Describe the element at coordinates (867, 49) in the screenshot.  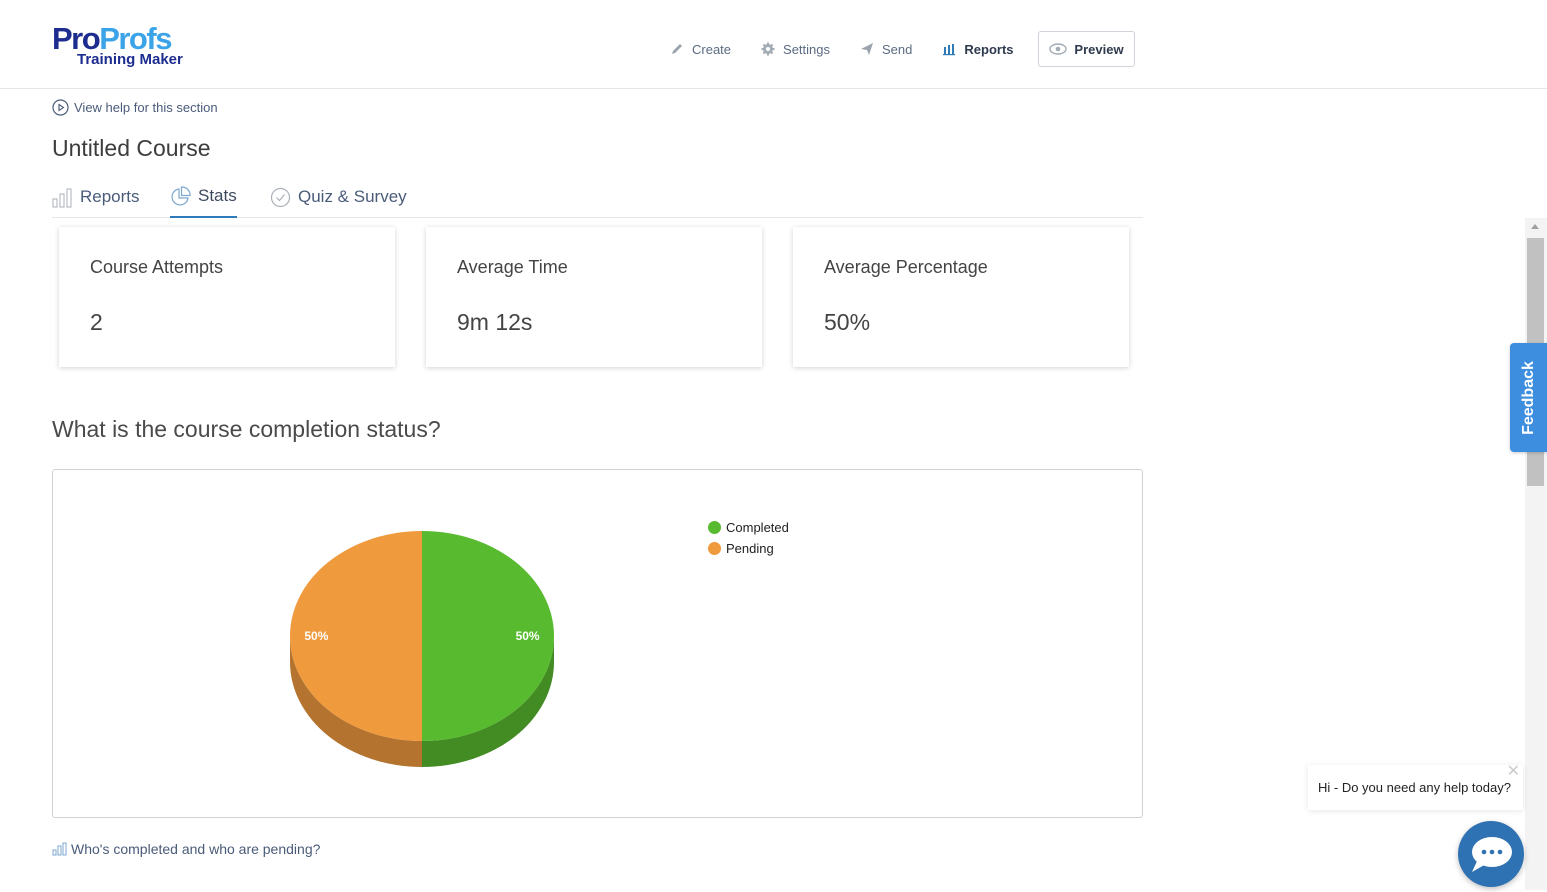
I see `paper-plane-icon` at that location.